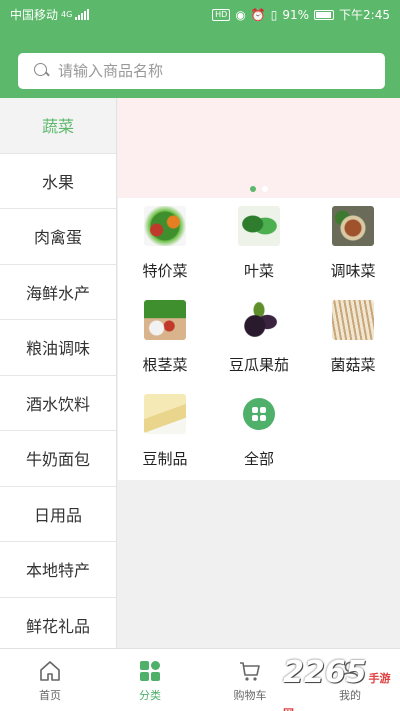 This screenshot has width=400, height=711. I want to click on subcategory-tofu: 豆制品, so click(165, 433).